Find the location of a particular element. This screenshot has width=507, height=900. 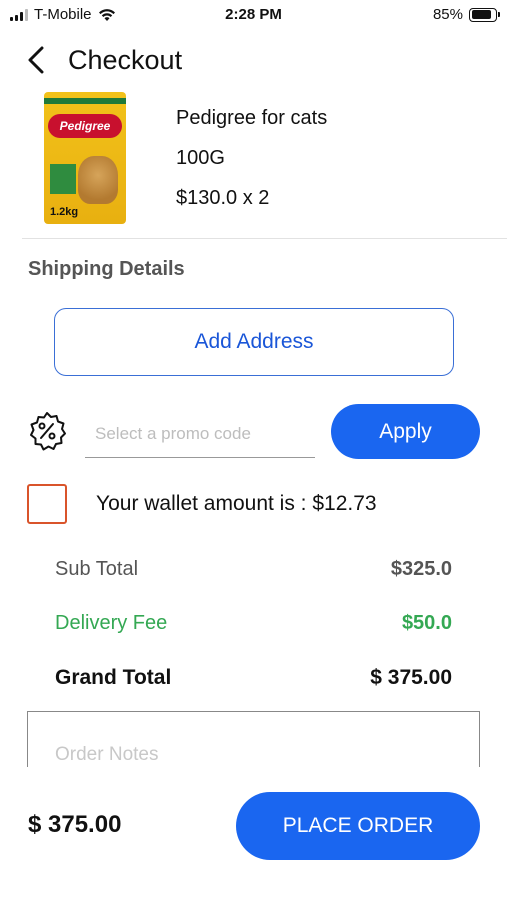

subtotal-label: Sub Total is located at coordinates (97, 569).